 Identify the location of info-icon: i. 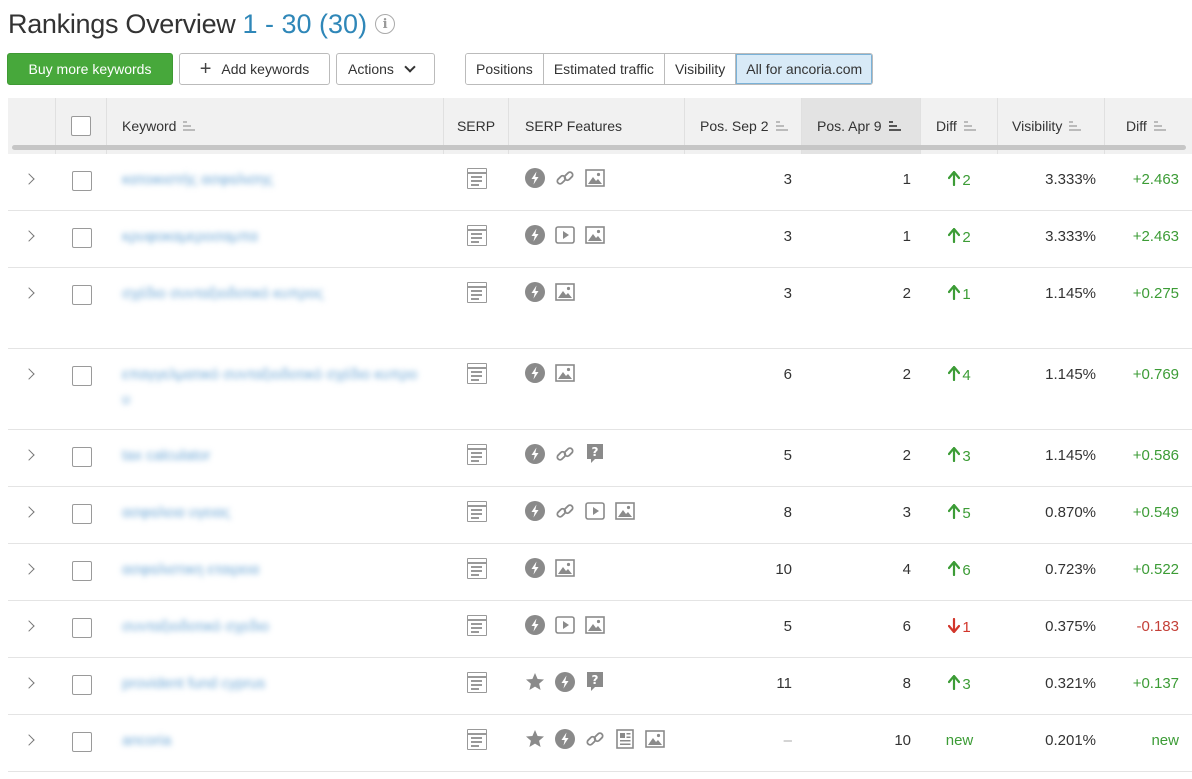
(385, 24).